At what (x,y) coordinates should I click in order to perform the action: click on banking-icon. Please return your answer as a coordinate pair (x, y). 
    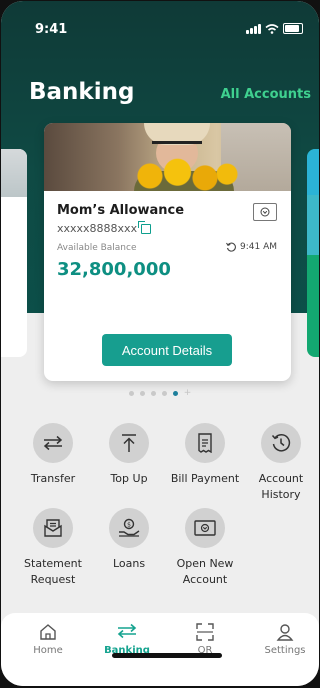
    Looking at the image, I should click on (127, 634).